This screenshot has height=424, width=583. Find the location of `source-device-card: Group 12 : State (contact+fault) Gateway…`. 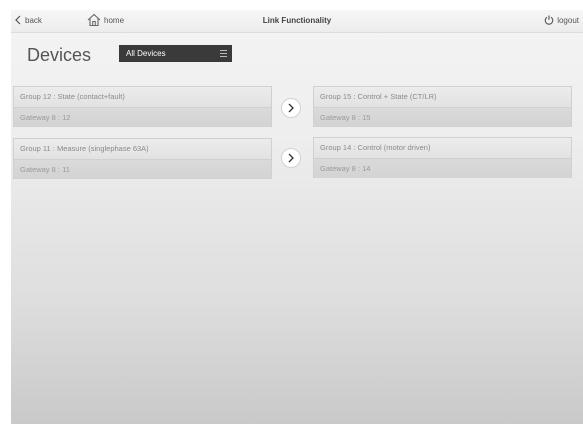

source-device-card: Group 12 : State (contact+fault) Gateway… is located at coordinates (142, 106).